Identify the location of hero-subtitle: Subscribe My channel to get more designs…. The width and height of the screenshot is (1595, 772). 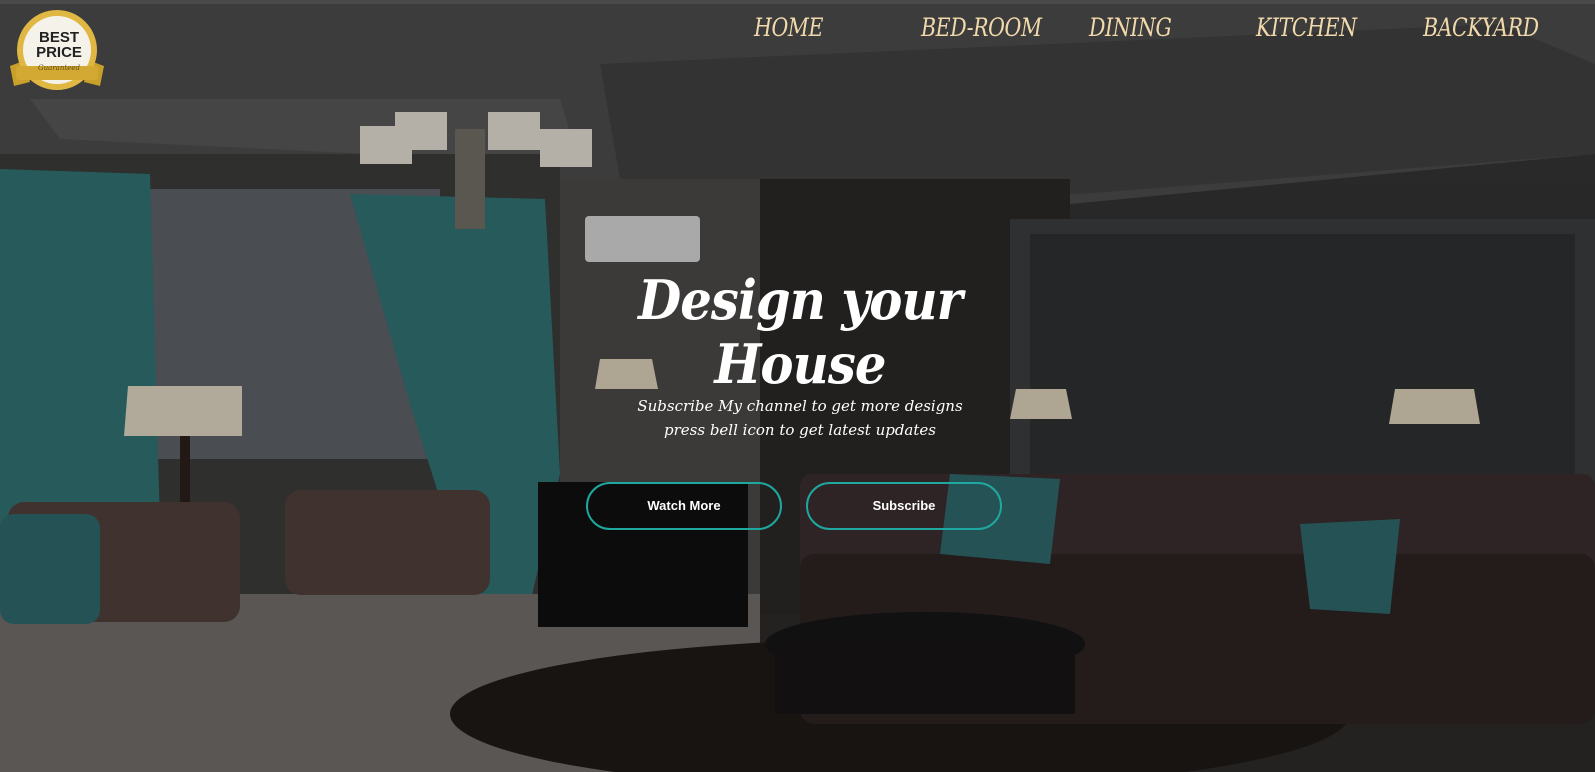
(800, 418).